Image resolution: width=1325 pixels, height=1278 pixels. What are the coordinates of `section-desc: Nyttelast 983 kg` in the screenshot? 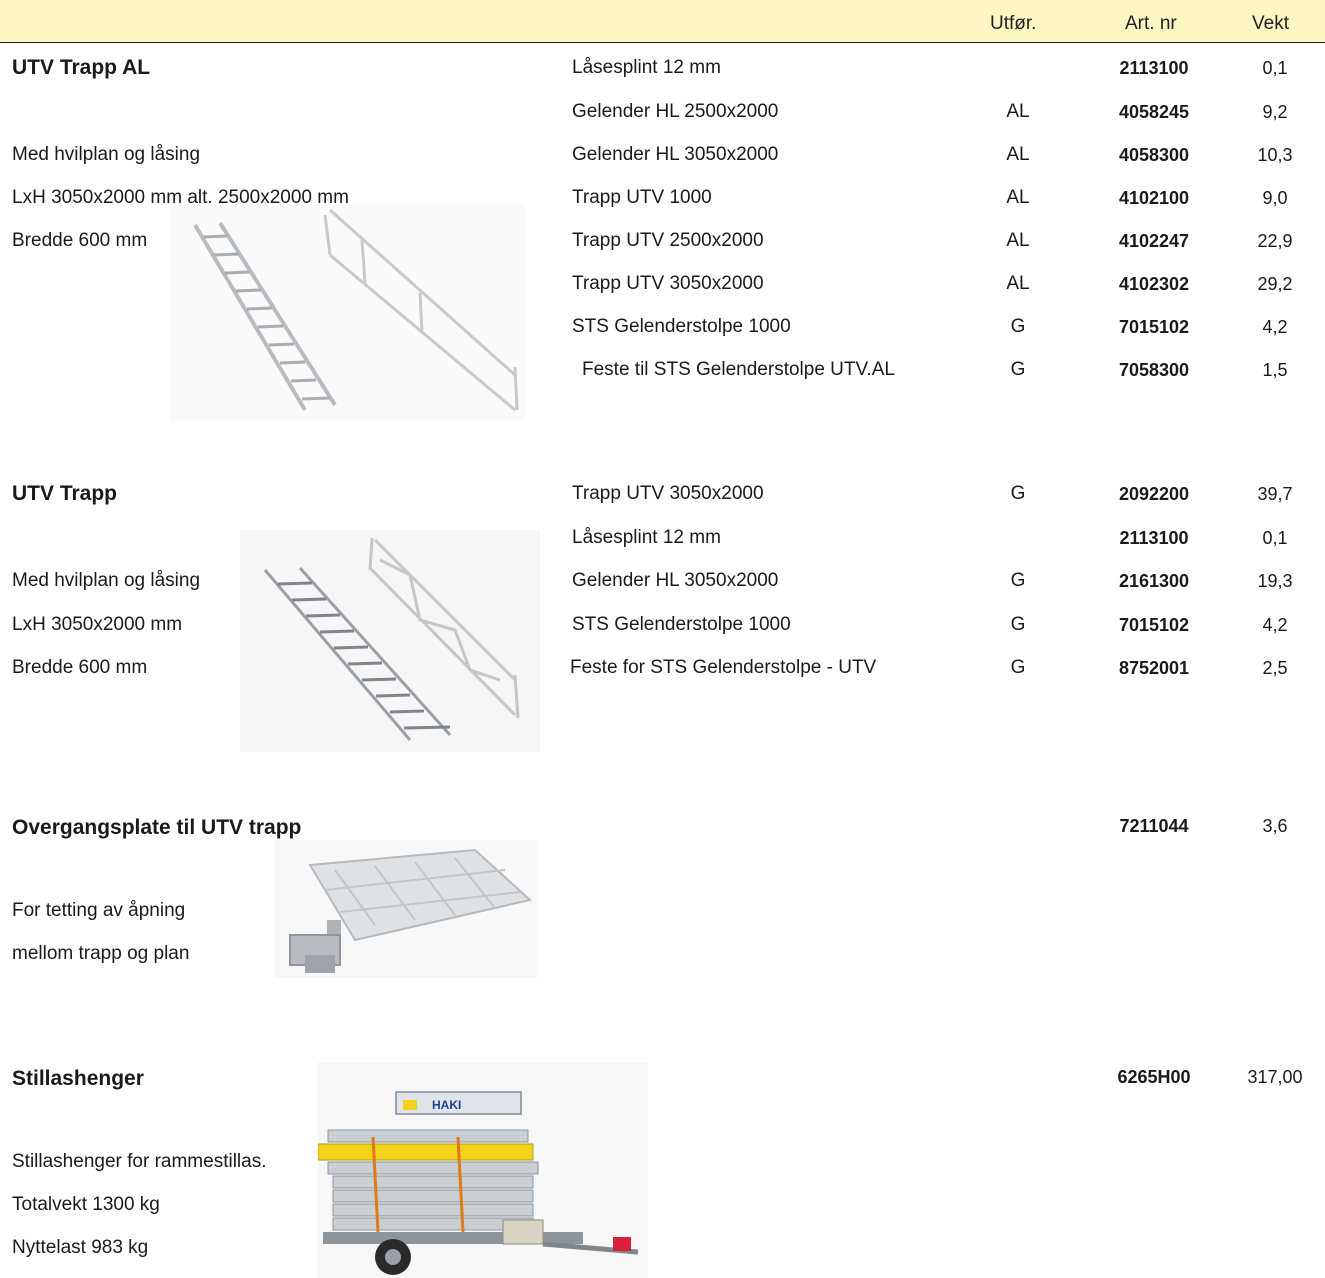 It's located at (80, 1247).